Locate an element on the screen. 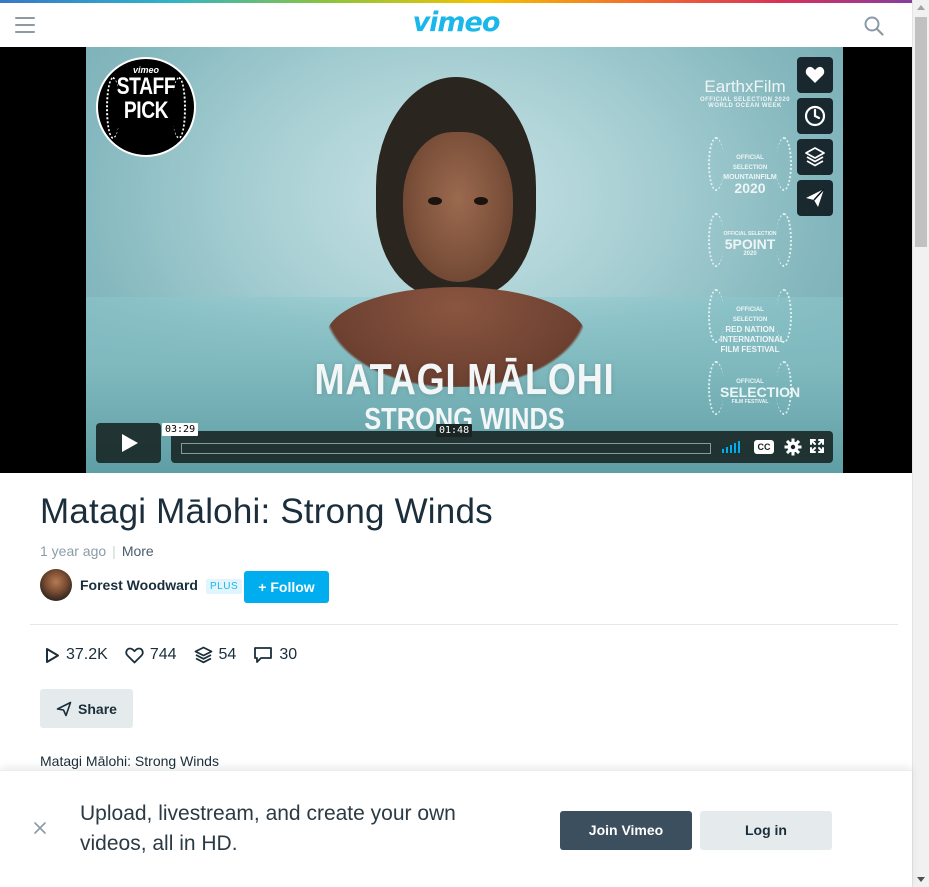 Image resolution: width=929 pixels, height=887 pixels. play-icon is located at coordinates (130, 443).